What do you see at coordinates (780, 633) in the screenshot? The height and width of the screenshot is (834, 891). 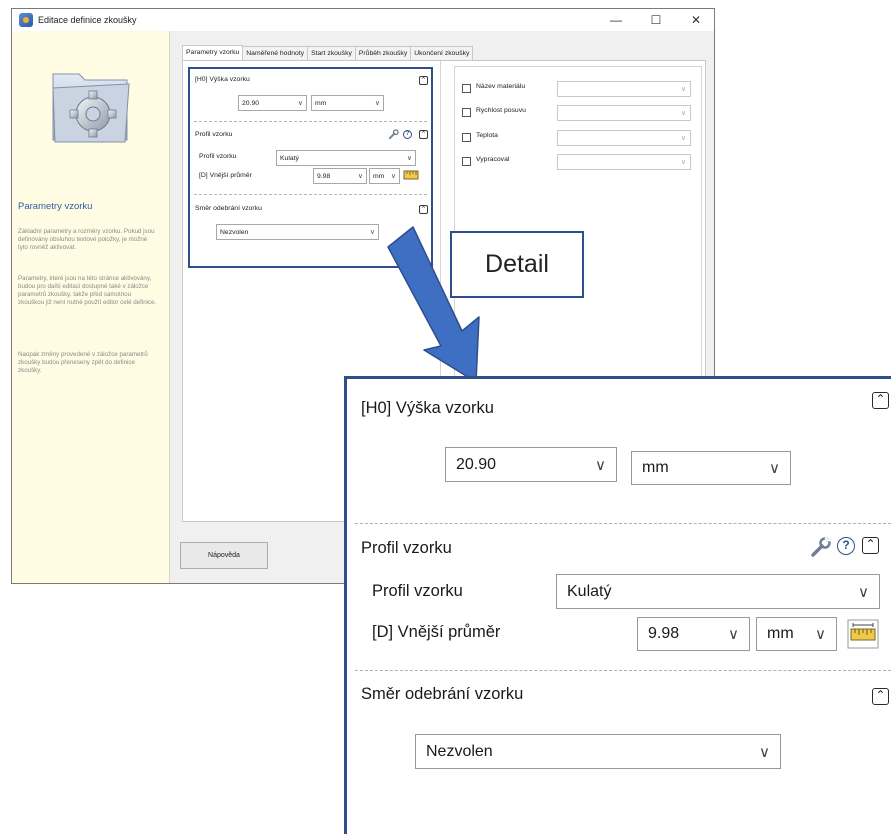 I see `zoom-diameter-unit: mm` at bounding box center [780, 633].